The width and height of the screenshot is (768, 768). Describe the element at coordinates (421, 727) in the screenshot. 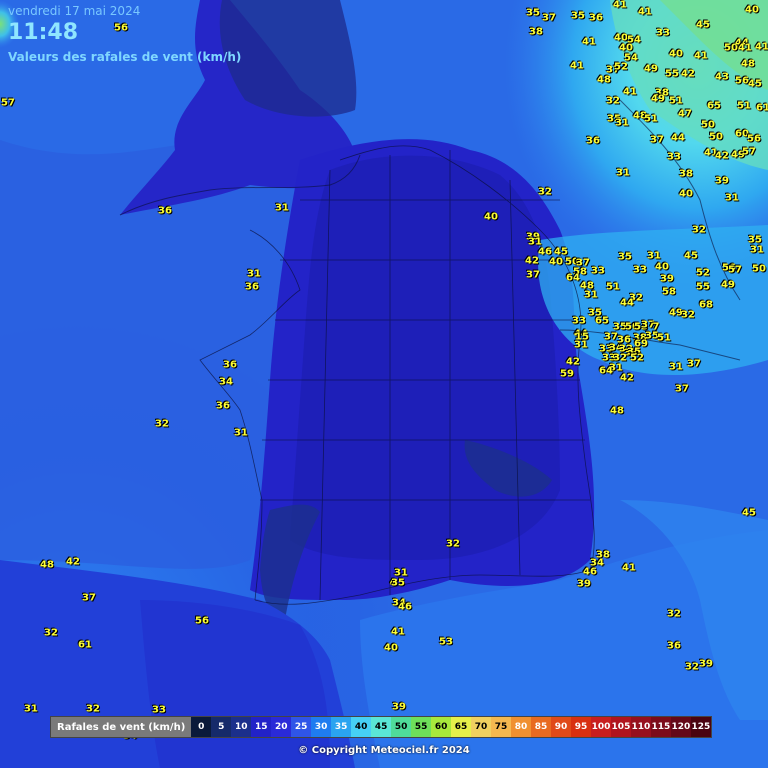

I see `legend-swatch: 55` at that location.